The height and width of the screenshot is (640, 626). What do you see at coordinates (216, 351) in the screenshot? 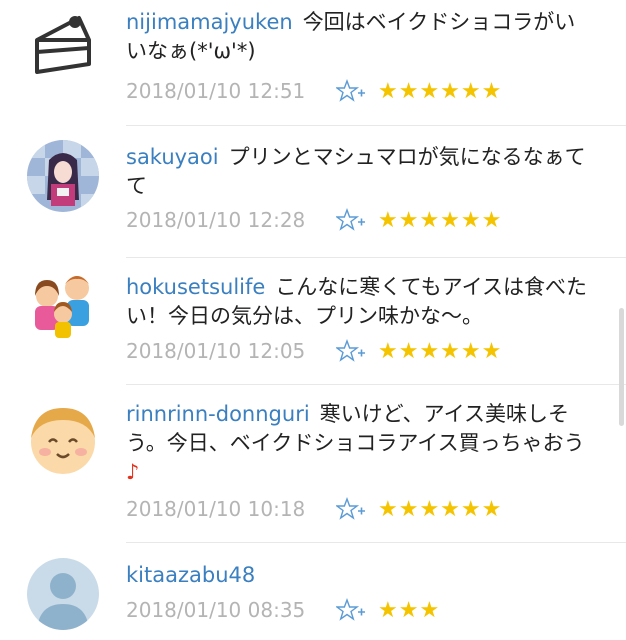
I see `comment-date: 2018/01/10 12:05` at bounding box center [216, 351].